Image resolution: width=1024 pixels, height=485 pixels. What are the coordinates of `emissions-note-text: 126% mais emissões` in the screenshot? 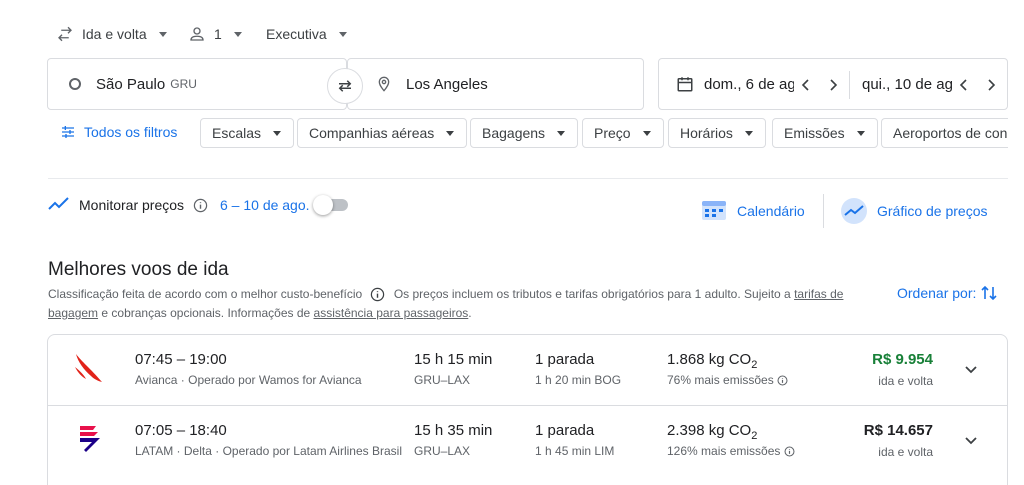 It's located at (724, 451).